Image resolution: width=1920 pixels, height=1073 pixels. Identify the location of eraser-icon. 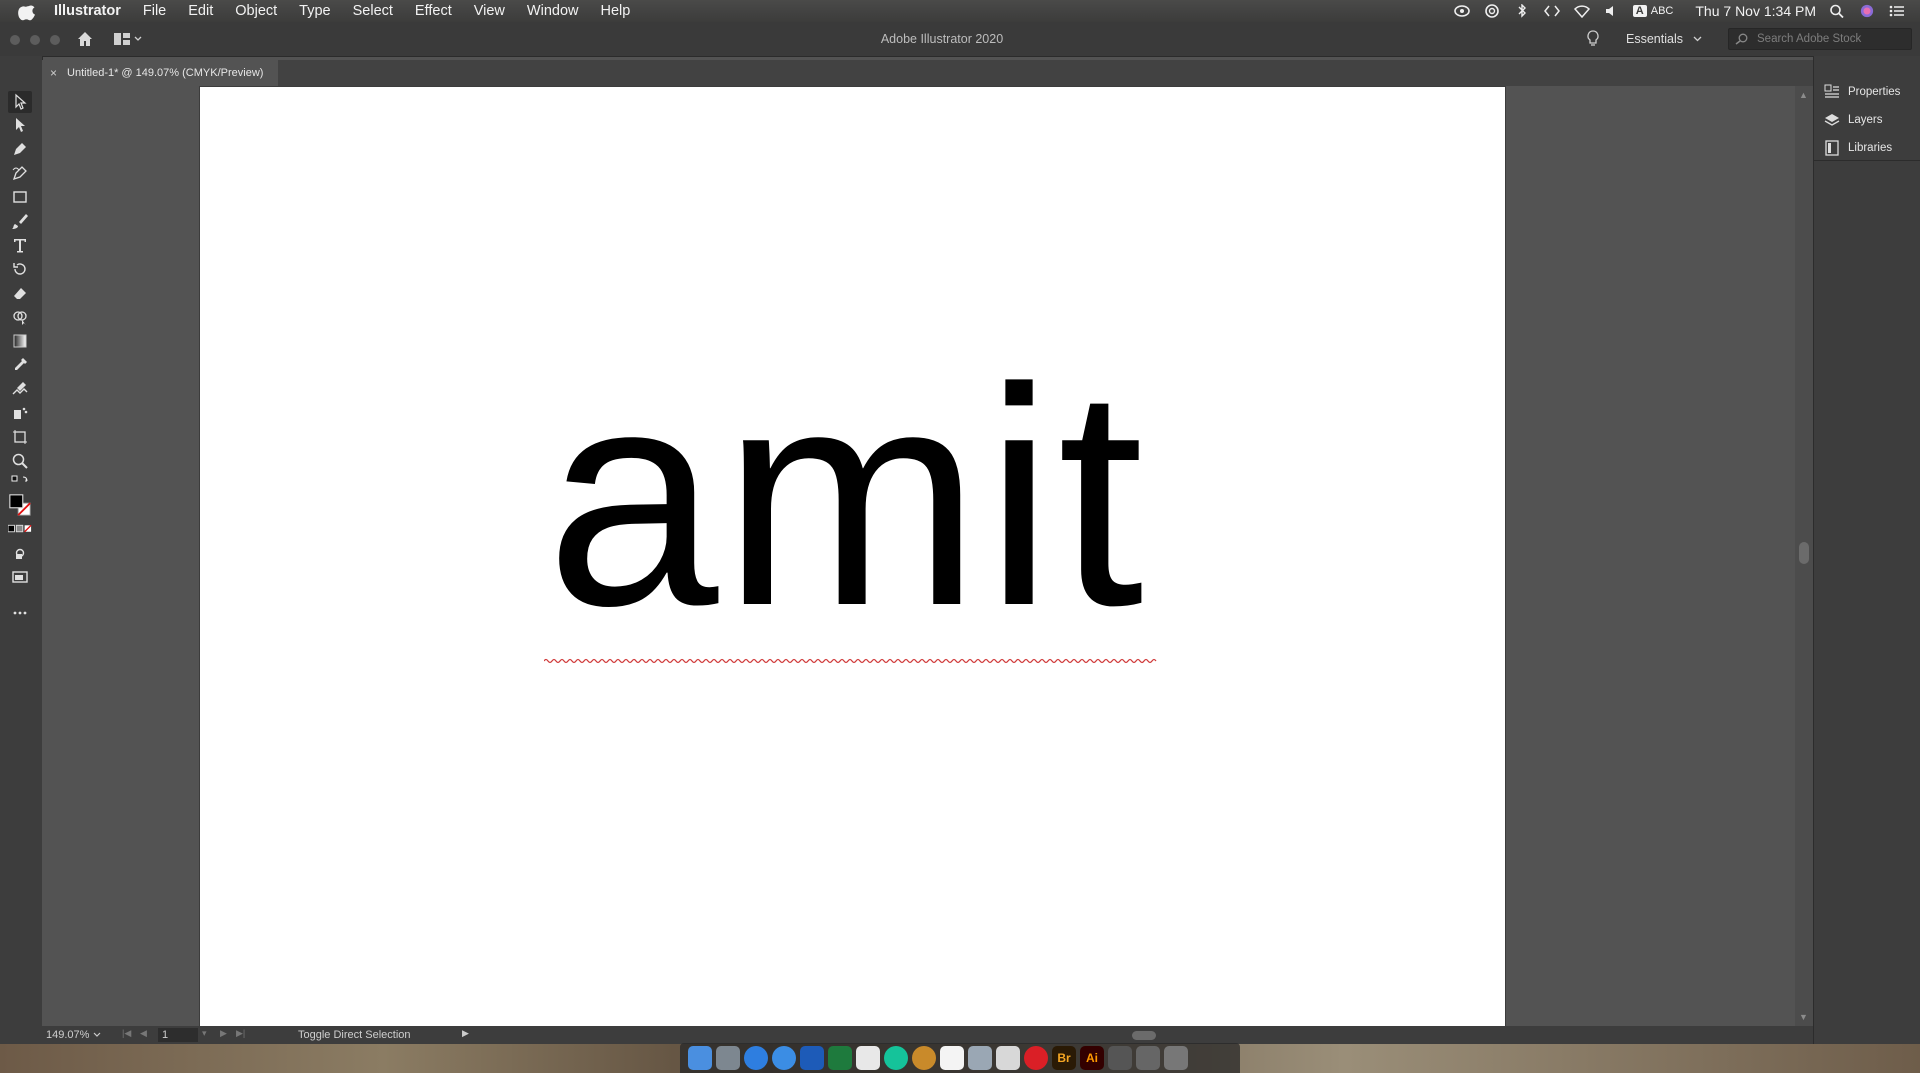
(20, 293).